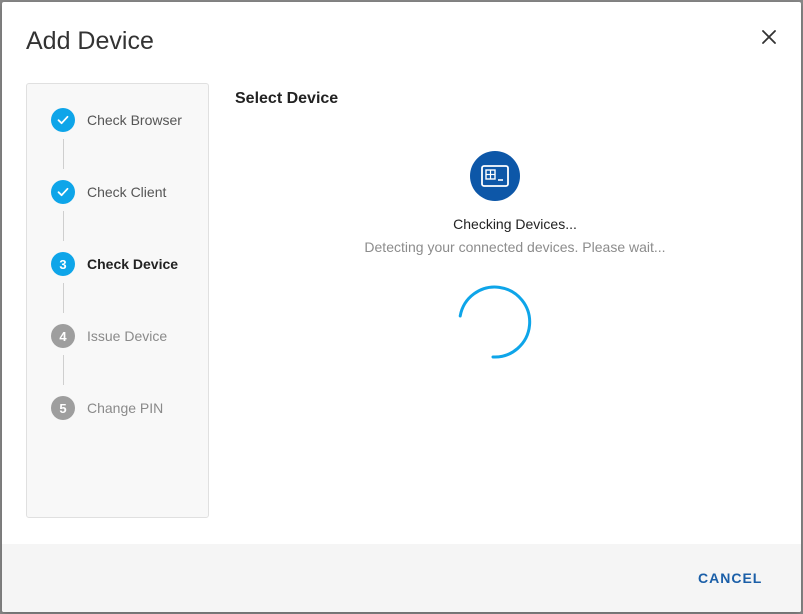 The height and width of the screenshot is (614, 803). Describe the element at coordinates (495, 176) in the screenshot. I see `smart-card-reader-icon` at that location.